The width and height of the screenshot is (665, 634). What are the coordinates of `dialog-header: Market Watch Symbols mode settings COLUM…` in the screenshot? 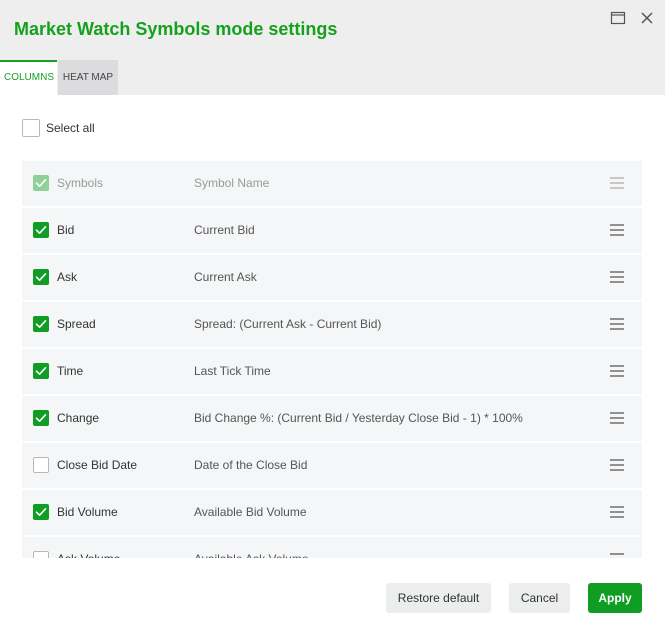 It's located at (332, 47).